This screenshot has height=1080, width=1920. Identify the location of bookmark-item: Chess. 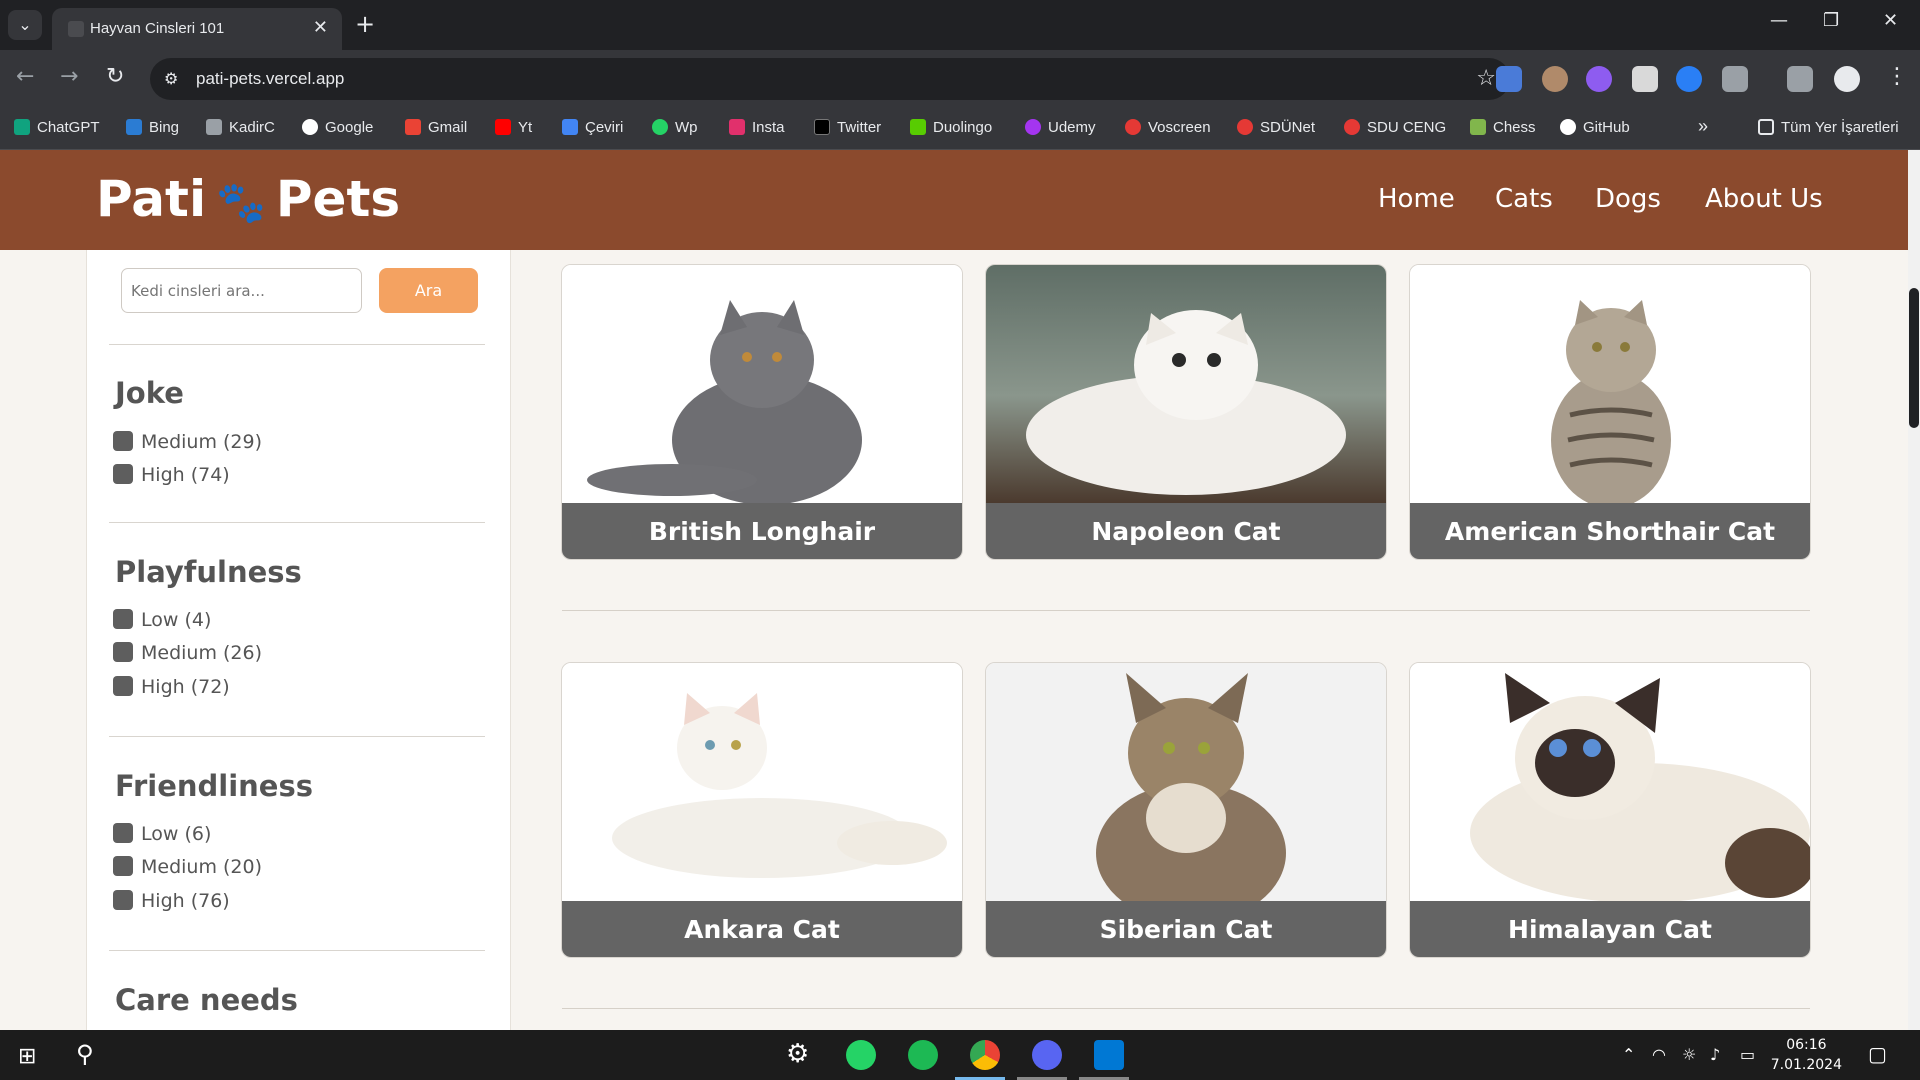
(1503, 127).